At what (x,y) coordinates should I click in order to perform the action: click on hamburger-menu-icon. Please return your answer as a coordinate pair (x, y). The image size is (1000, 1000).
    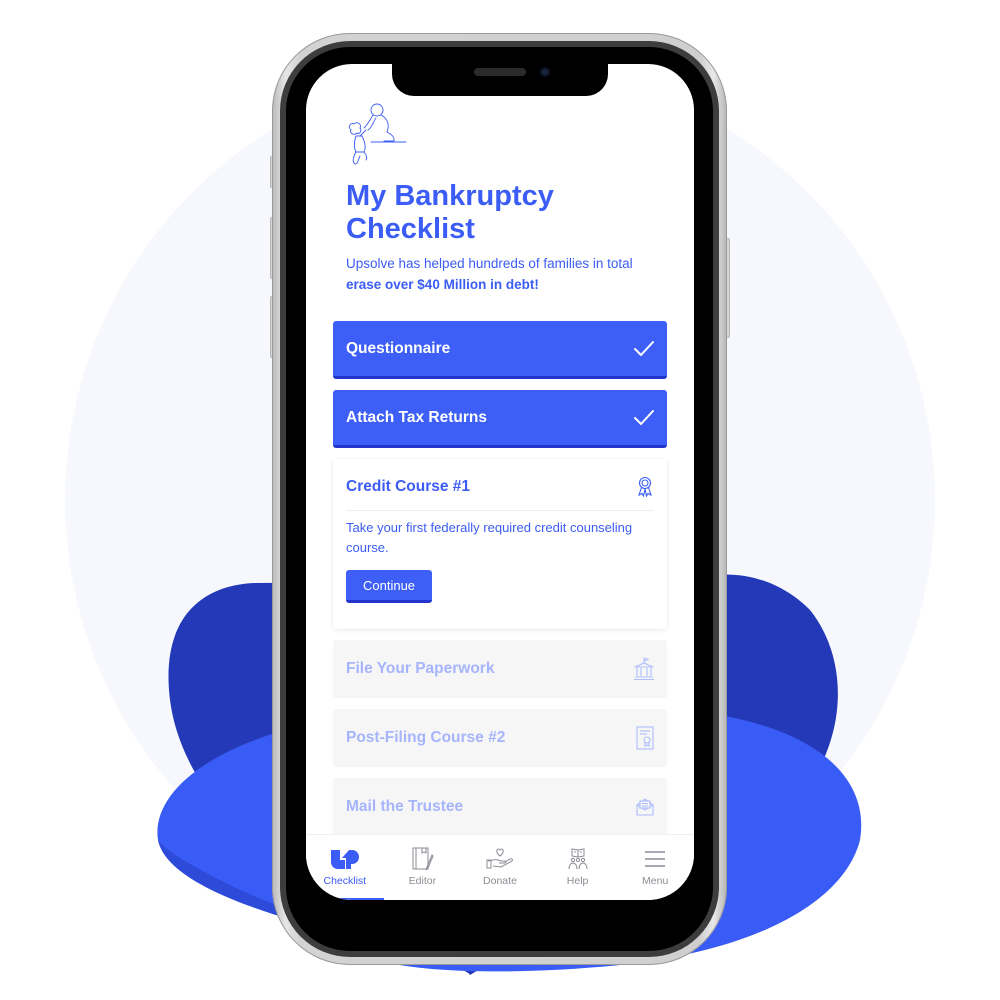
    Looking at the image, I should click on (655, 859).